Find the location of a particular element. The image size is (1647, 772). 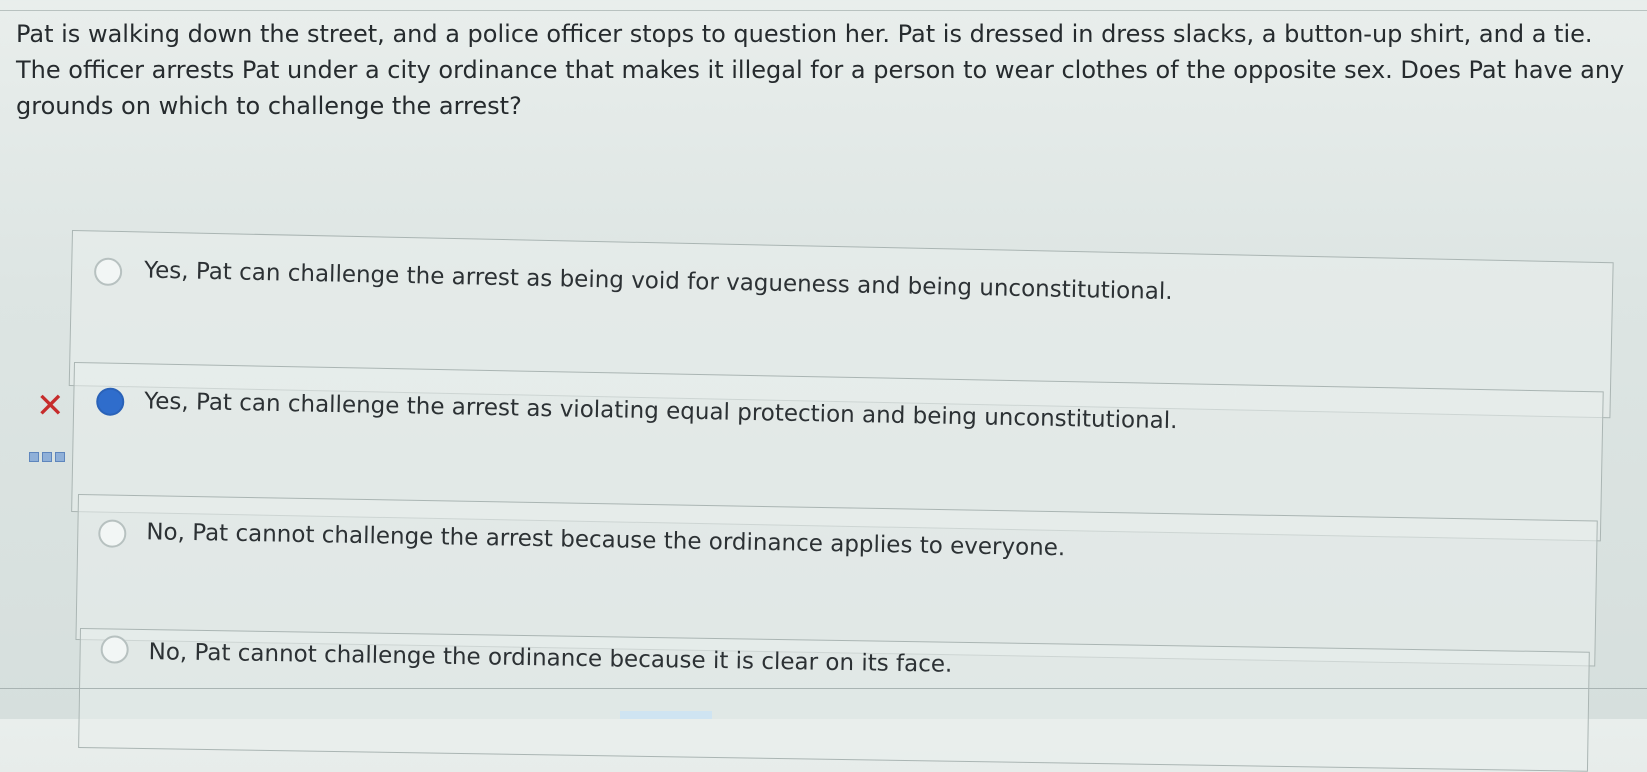

page-divider is located at coordinates (823, 688).